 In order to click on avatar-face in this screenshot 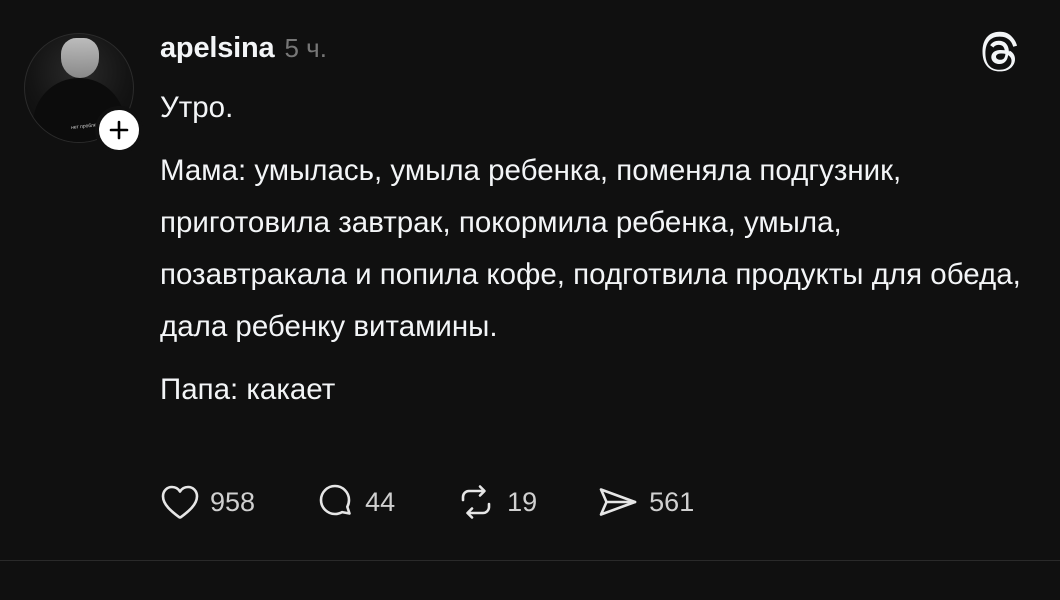, I will do `click(80, 58)`.